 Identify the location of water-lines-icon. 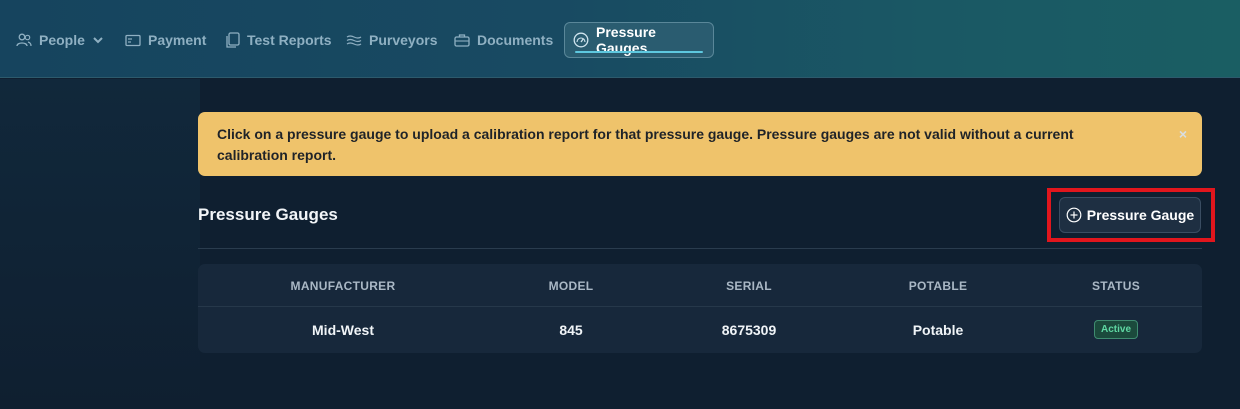
(354, 40).